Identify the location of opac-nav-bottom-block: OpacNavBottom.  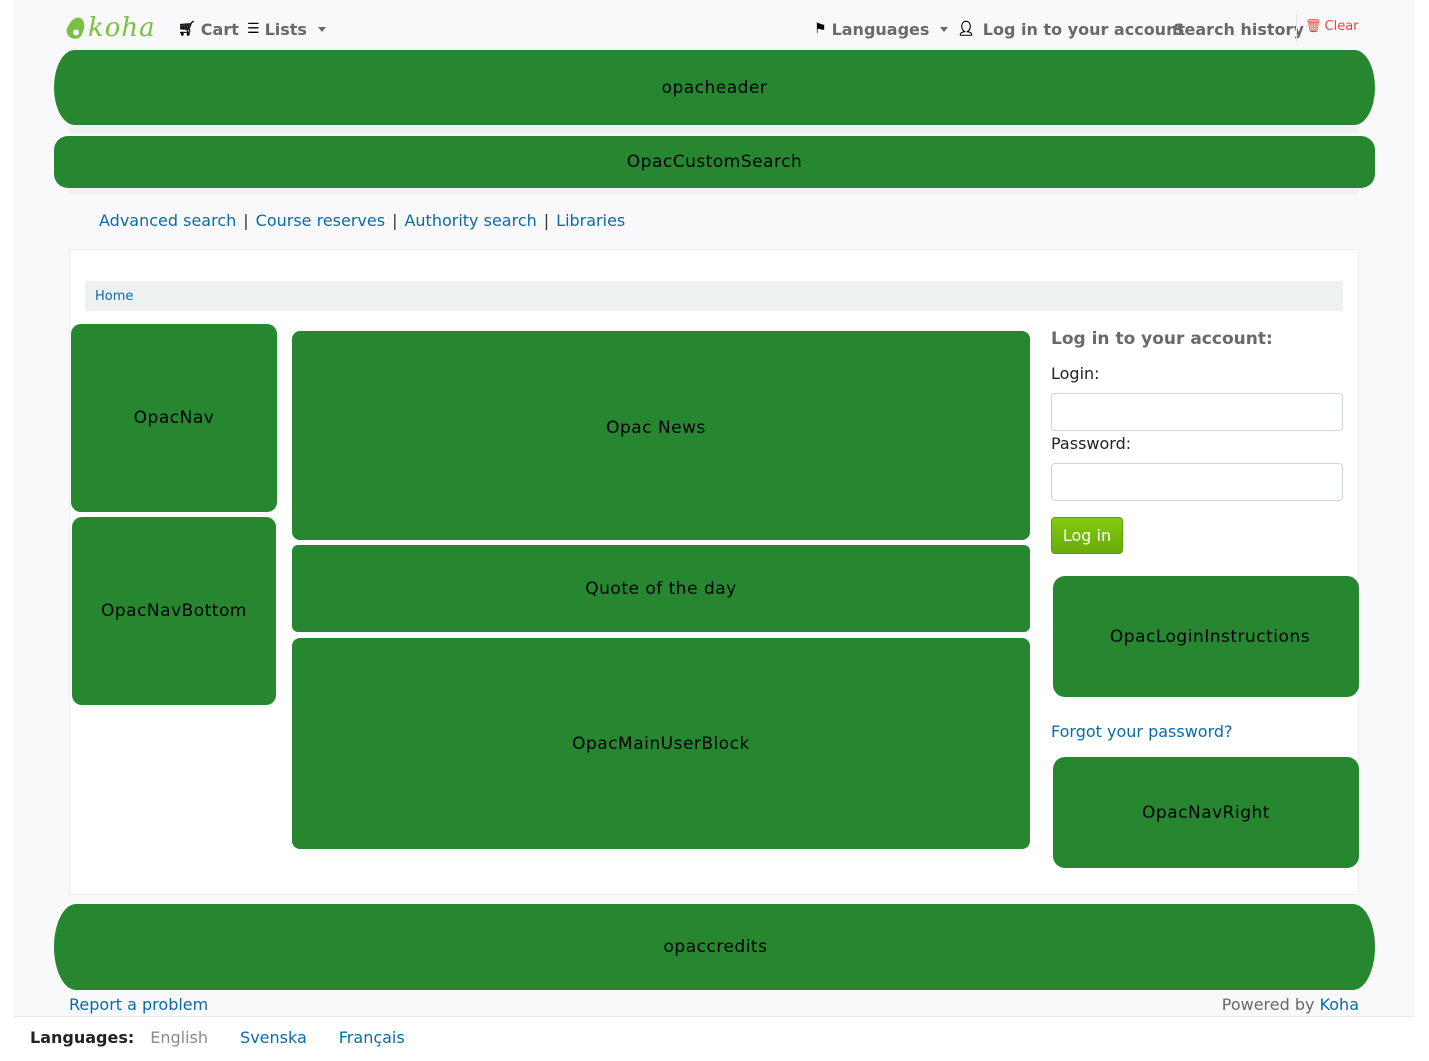
(174, 611).